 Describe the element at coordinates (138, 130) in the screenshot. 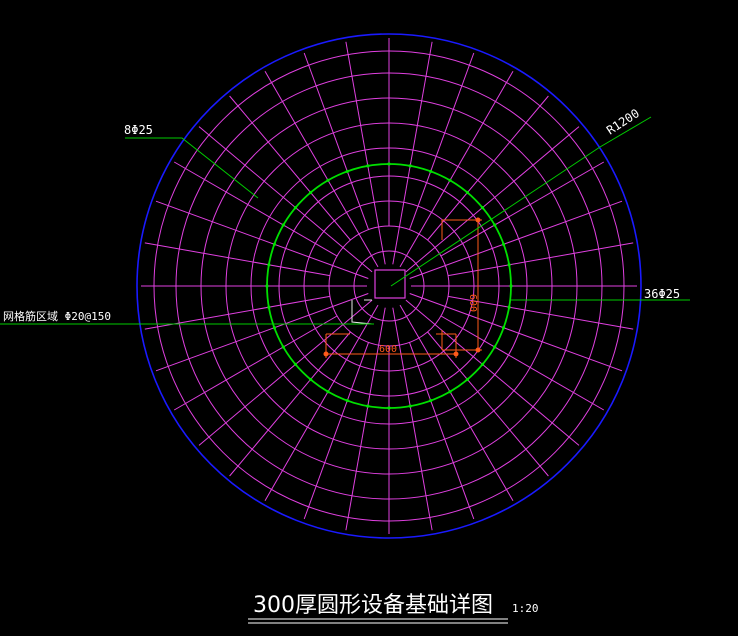

I see `rebar-label-8phi25: 8Φ25` at that location.